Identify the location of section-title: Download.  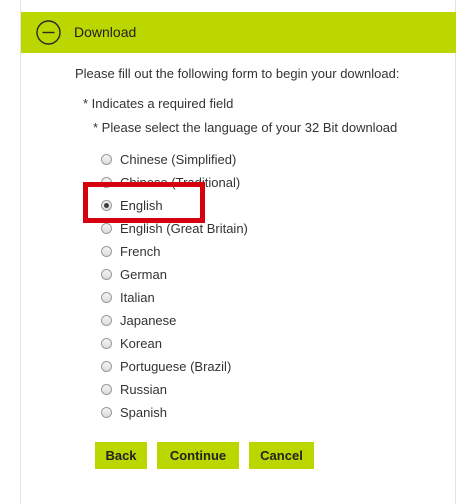
(105, 32).